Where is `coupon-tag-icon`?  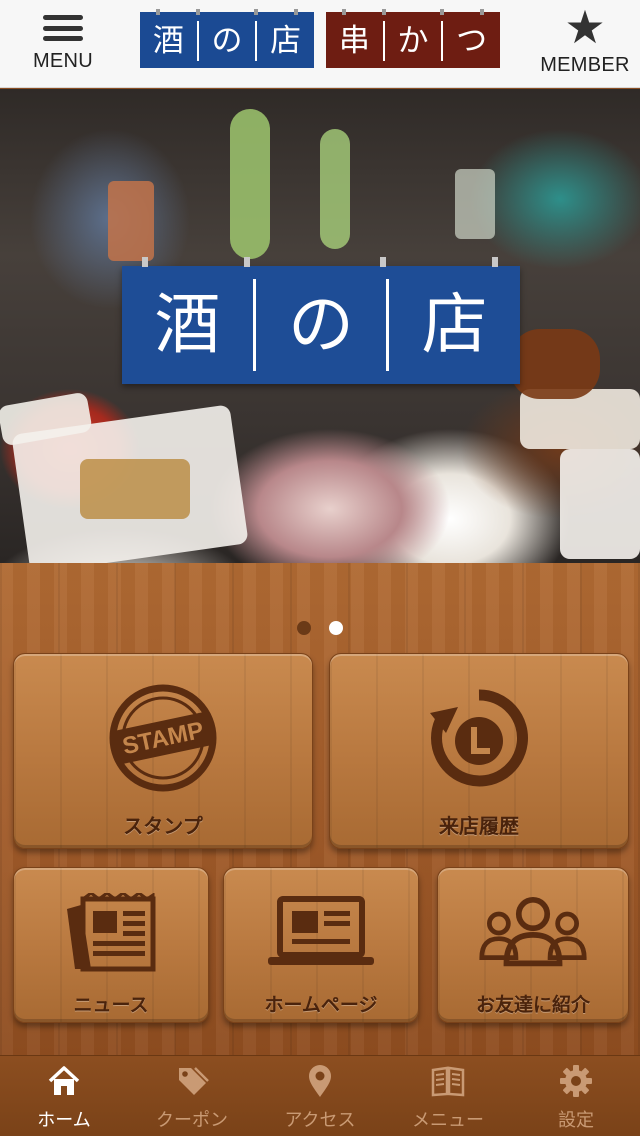
coupon-tag-icon is located at coordinates (192, 1081).